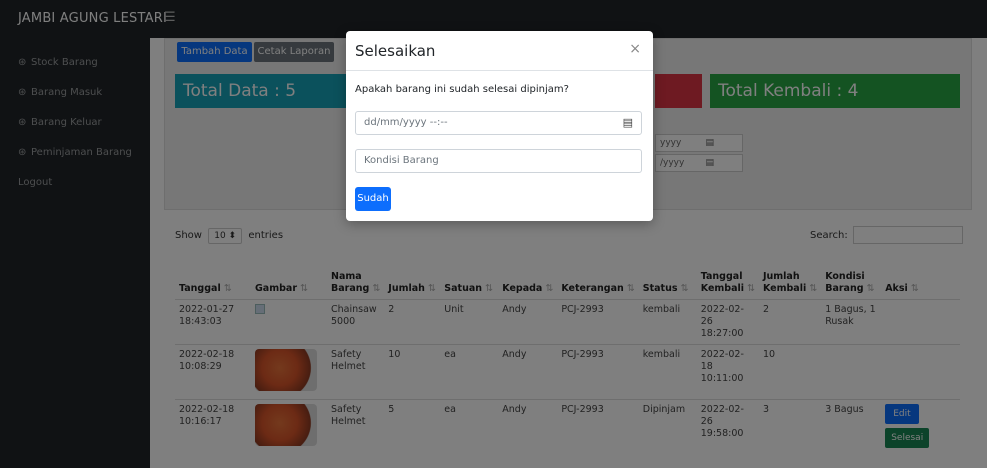 This screenshot has height=468, width=987. Describe the element at coordinates (499, 51) in the screenshot. I see `modal-header: Selesaikan ×` at that location.